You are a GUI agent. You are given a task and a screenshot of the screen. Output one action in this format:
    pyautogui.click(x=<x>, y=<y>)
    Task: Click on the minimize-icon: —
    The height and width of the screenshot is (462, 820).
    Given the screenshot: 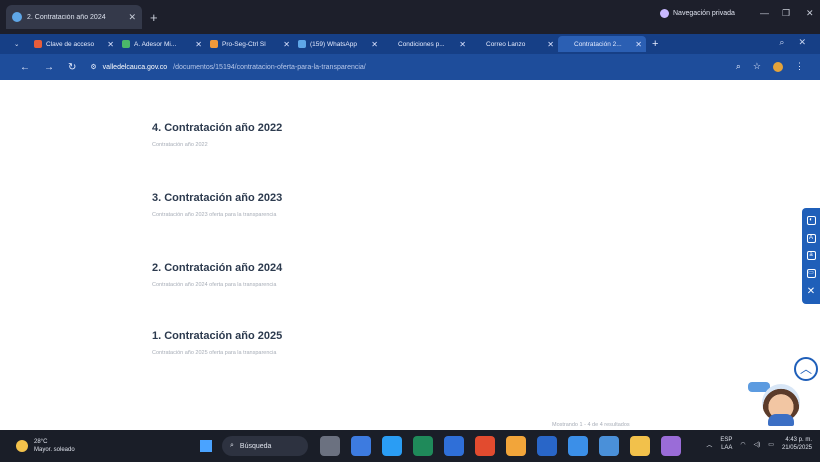 What is the action you would take?
    pyautogui.click(x=764, y=13)
    